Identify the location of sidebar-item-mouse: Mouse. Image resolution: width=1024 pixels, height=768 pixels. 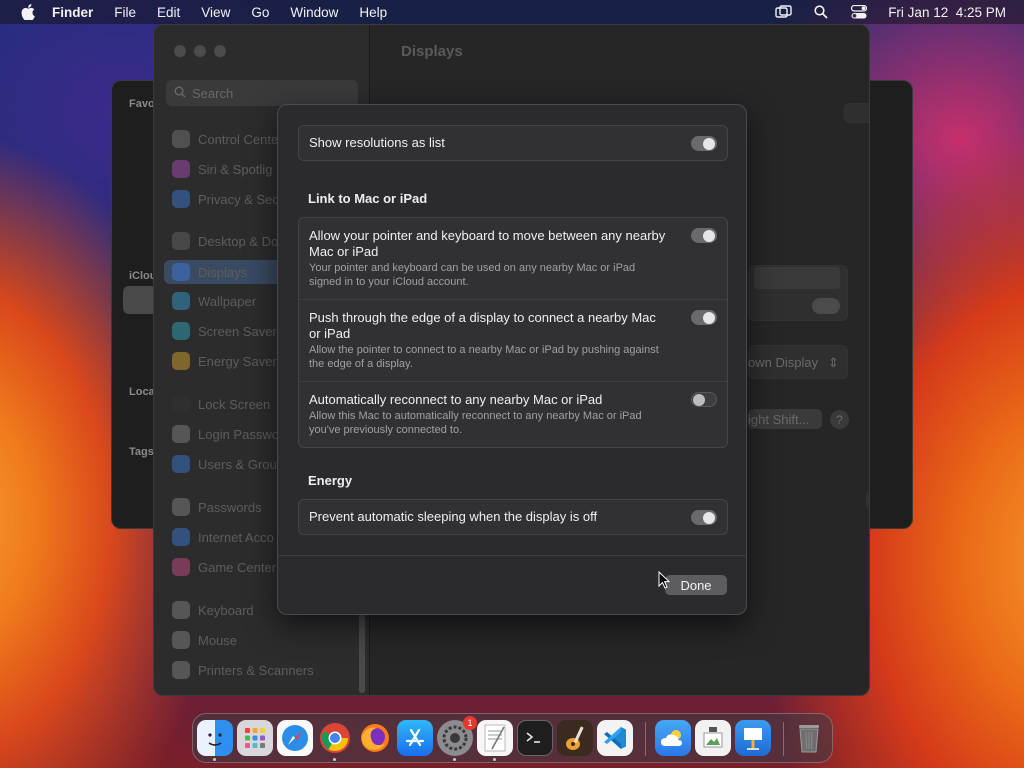
(204, 640).